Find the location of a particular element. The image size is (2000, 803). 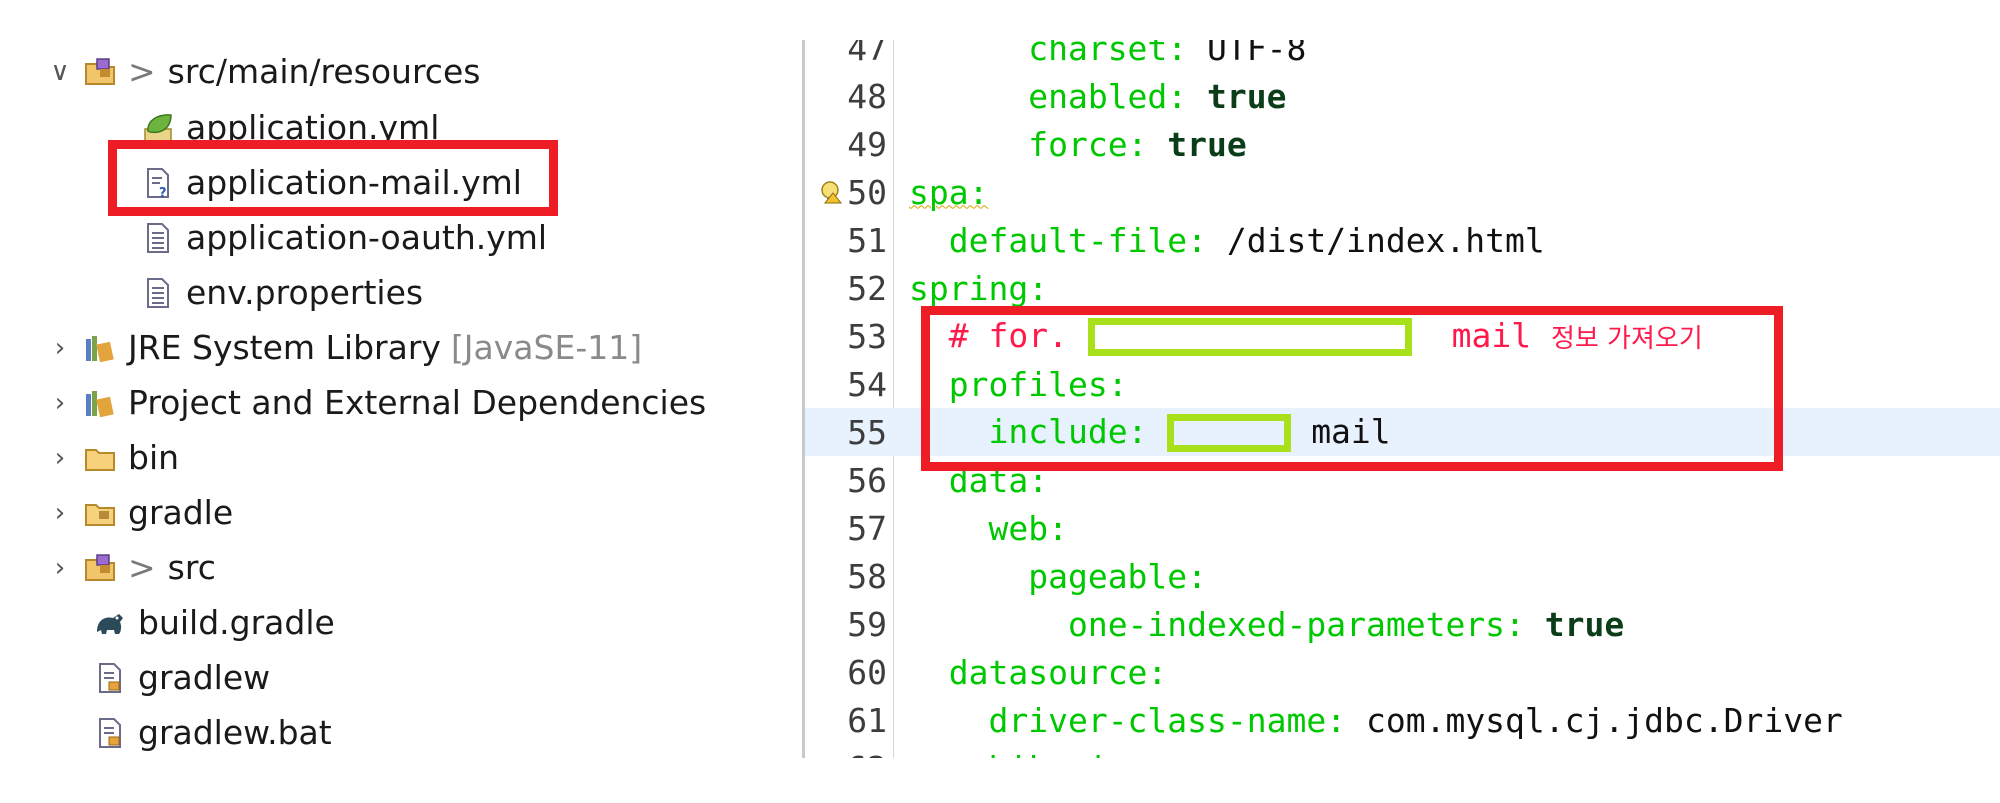

code-line-62: 62 hikari: is located at coordinates (1402, 751).